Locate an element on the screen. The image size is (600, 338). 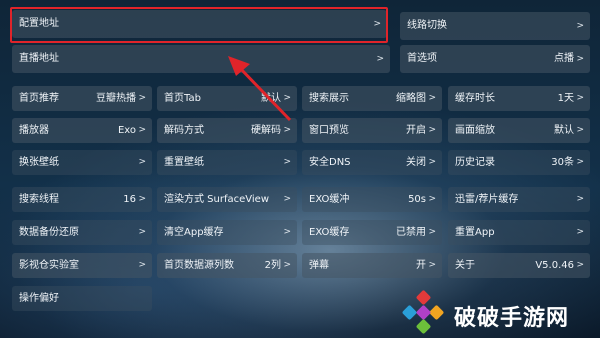
settings-item: 首页推荐 豆瓣热播 > is located at coordinates (82, 98).